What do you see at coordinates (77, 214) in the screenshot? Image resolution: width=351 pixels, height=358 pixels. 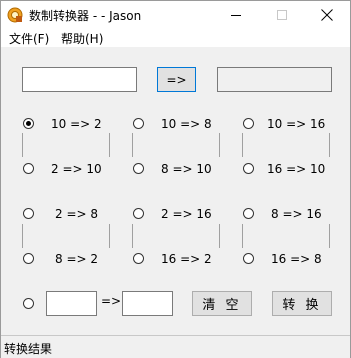 I see `option-label: 2 => 8` at bounding box center [77, 214].